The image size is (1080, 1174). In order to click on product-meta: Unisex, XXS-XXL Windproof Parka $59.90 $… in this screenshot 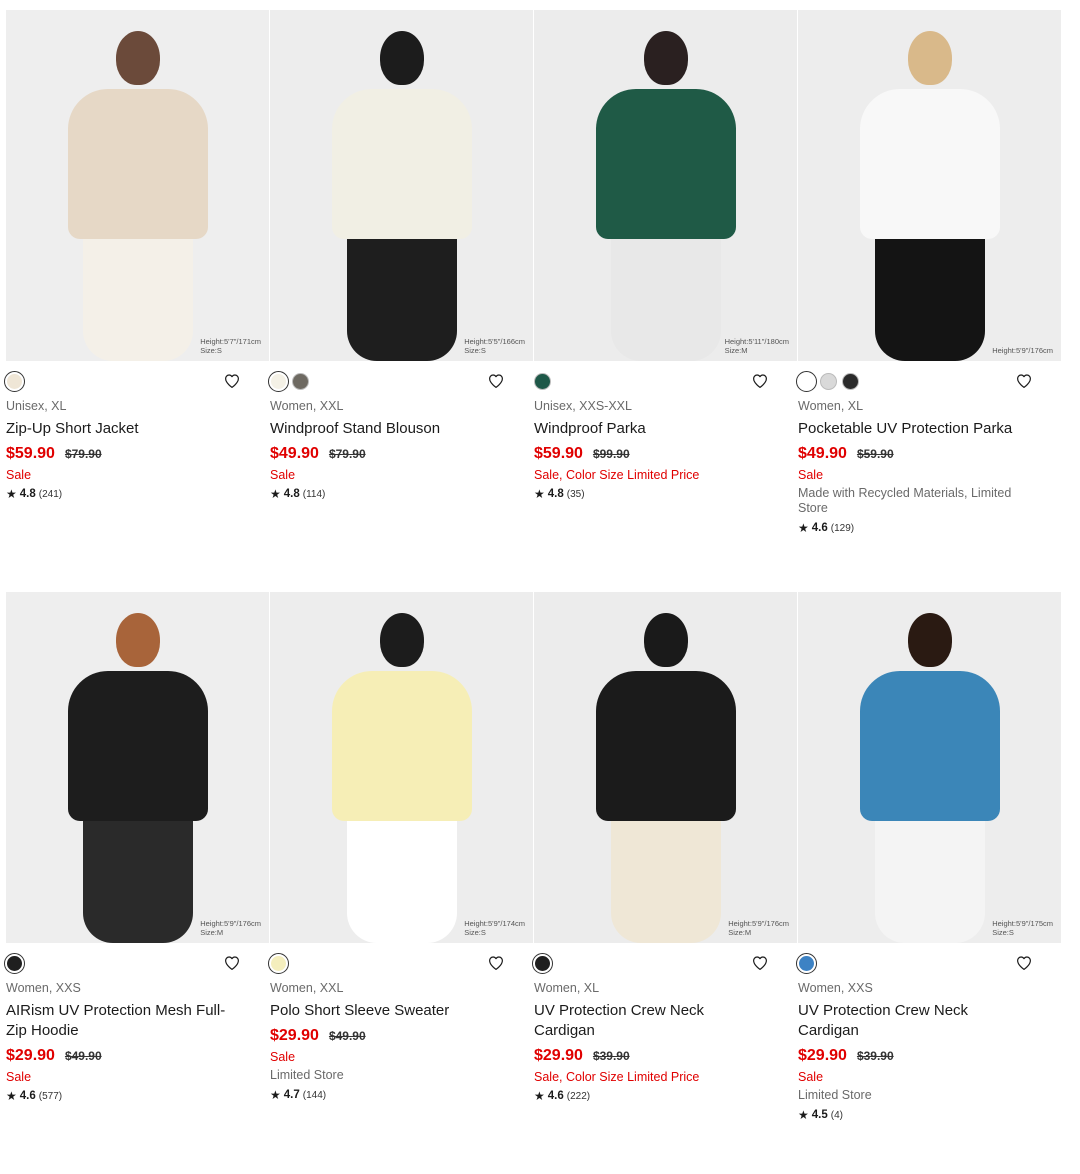, I will do `click(665, 431)`.